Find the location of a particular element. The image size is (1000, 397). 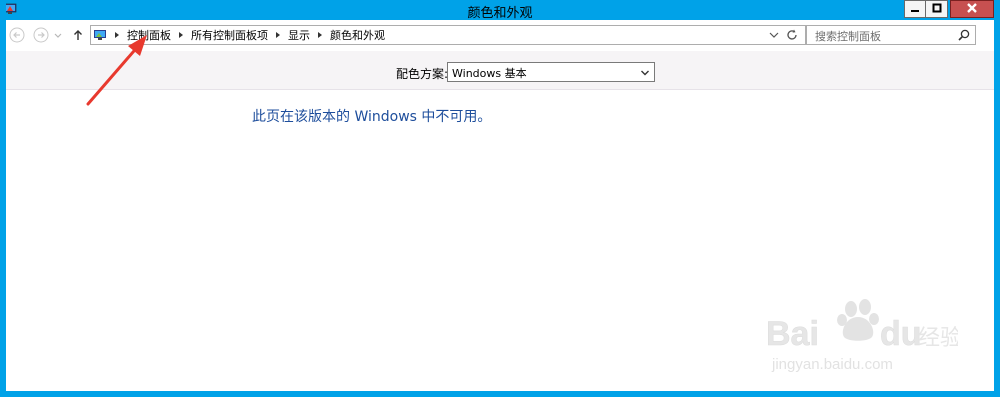

address-controls is located at coordinates (785, 35).